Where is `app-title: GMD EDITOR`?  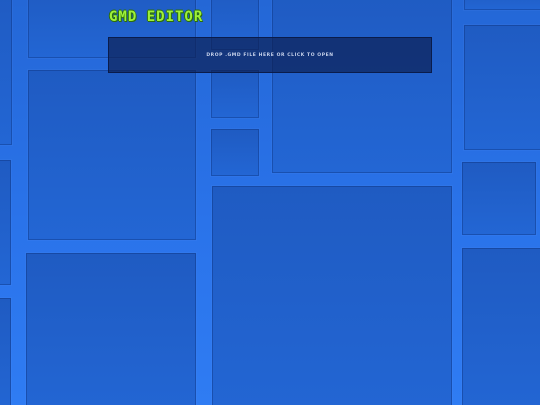
app-title: GMD EDITOR is located at coordinates (156, 17).